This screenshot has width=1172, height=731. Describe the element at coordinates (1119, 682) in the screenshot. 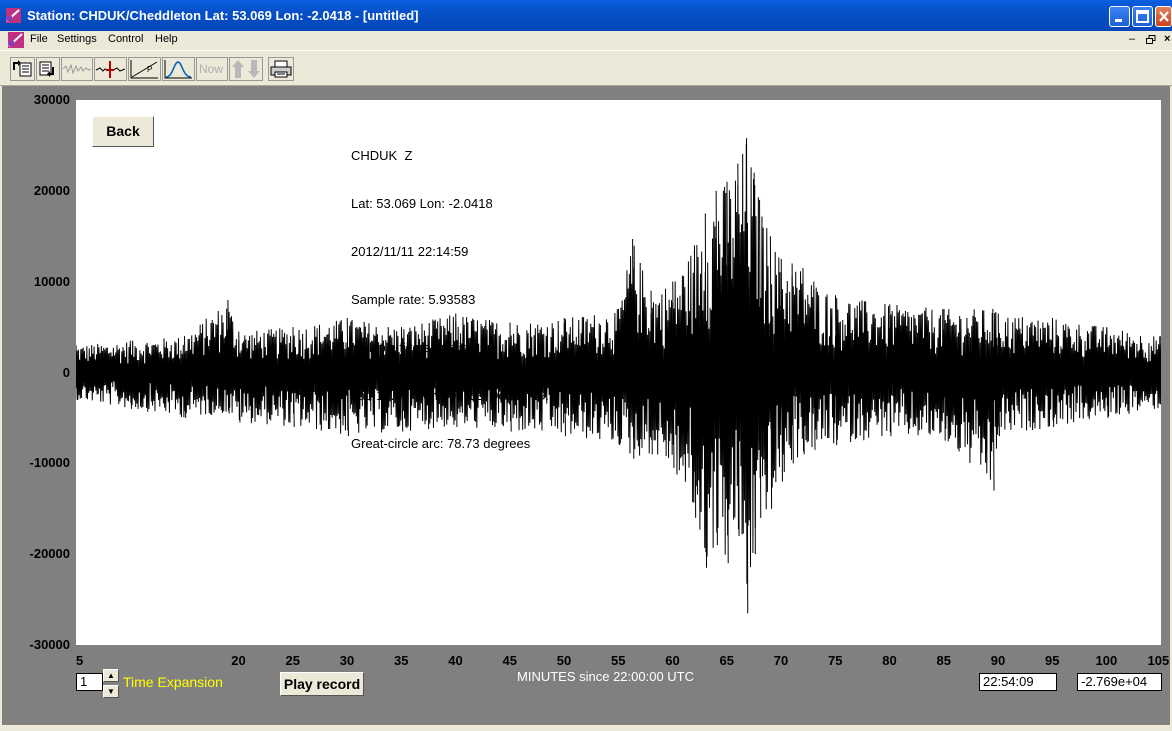

I see `value-readout: -2.769e+04` at that location.